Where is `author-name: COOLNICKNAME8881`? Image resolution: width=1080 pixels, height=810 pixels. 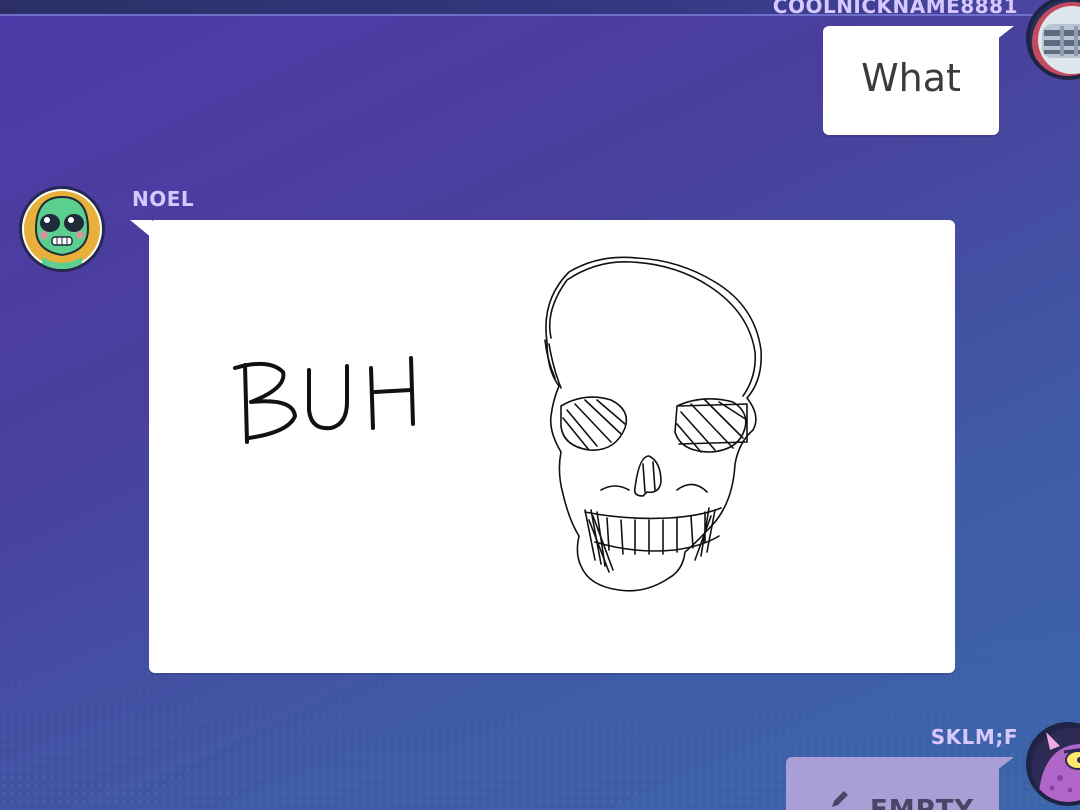 author-name: COOLNICKNAME8881 is located at coordinates (895, 9).